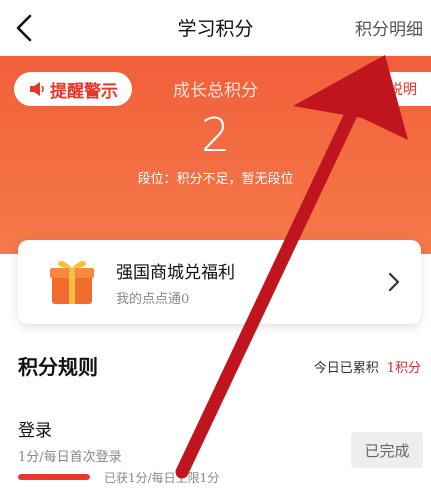 This screenshot has width=431, height=489. What do you see at coordinates (215, 135) in the screenshot?
I see `total-points-value: 2` at bounding box center [215, 135].